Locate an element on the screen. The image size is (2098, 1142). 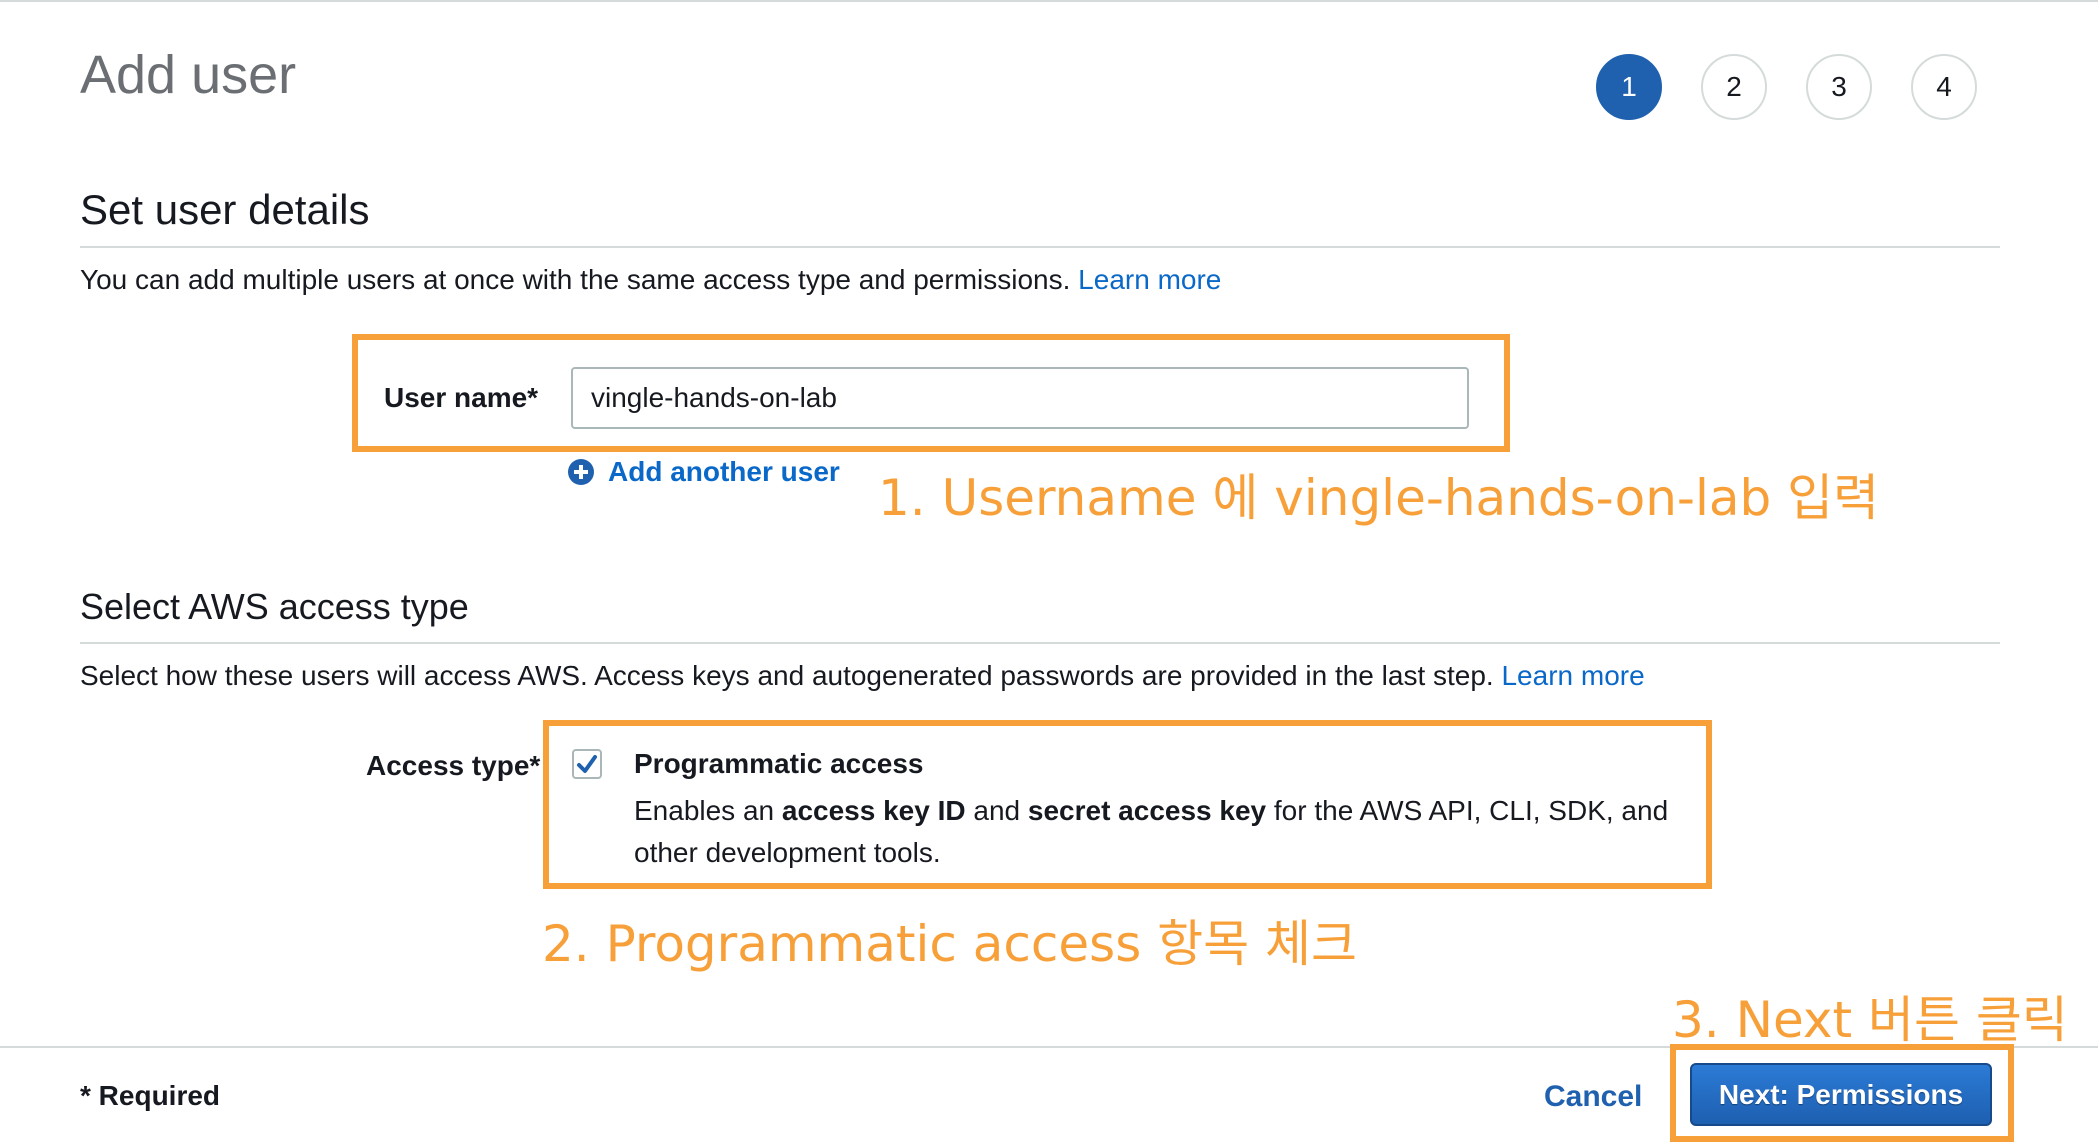
step-indicator-2: 2 is located at coordinates (1734, 87).